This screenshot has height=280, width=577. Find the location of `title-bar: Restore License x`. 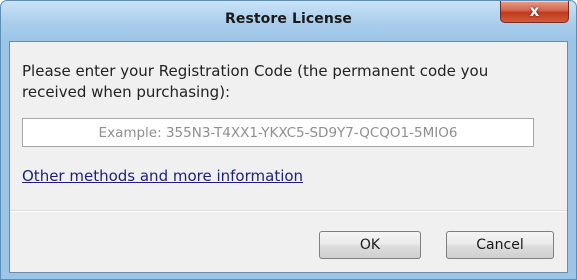

title-bar: Restore License x is located at coordinates (288, 21).